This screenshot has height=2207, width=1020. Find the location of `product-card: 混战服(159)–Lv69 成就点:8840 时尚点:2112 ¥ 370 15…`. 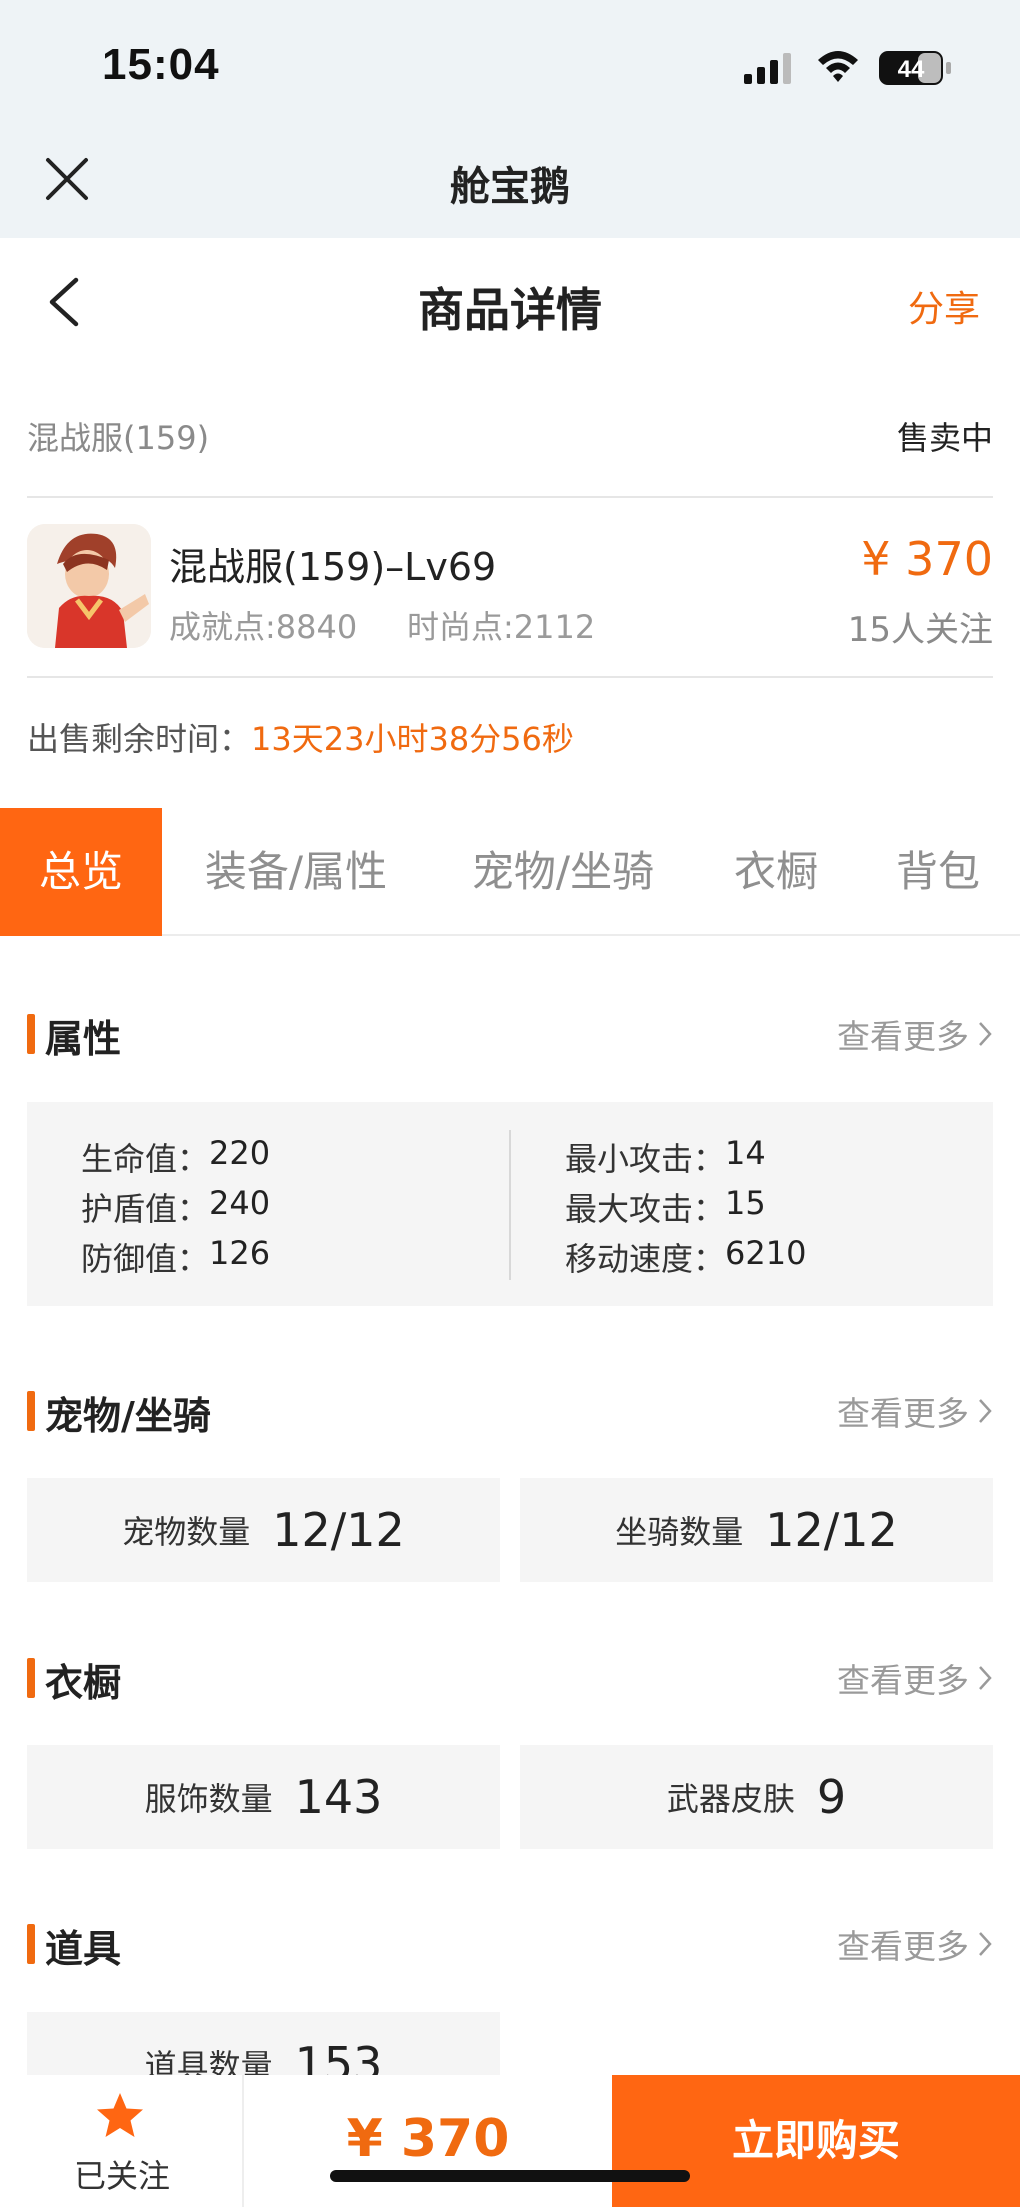

product-card: 混战服(159)–Lv69 成就点:8840 时尚点:2112 ¥ 370 15… is located at coordinates (510, 586).